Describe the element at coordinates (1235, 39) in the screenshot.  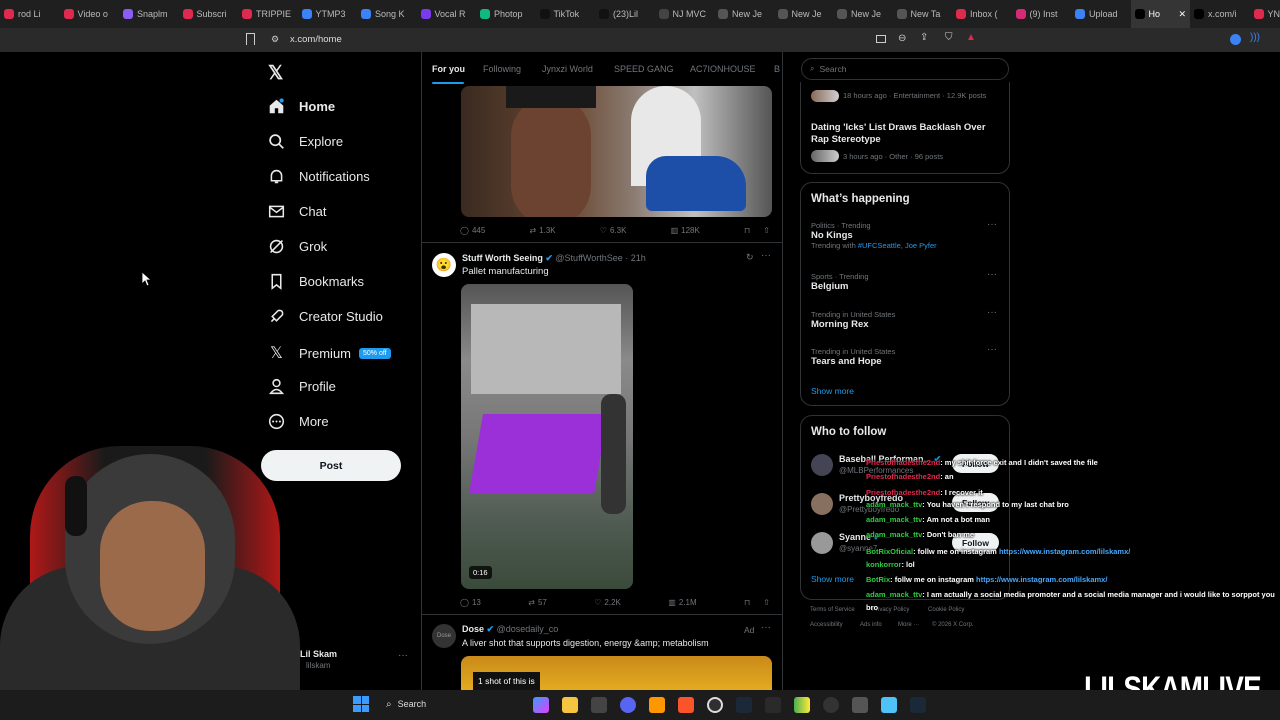
I see `extension-icon` at that location.